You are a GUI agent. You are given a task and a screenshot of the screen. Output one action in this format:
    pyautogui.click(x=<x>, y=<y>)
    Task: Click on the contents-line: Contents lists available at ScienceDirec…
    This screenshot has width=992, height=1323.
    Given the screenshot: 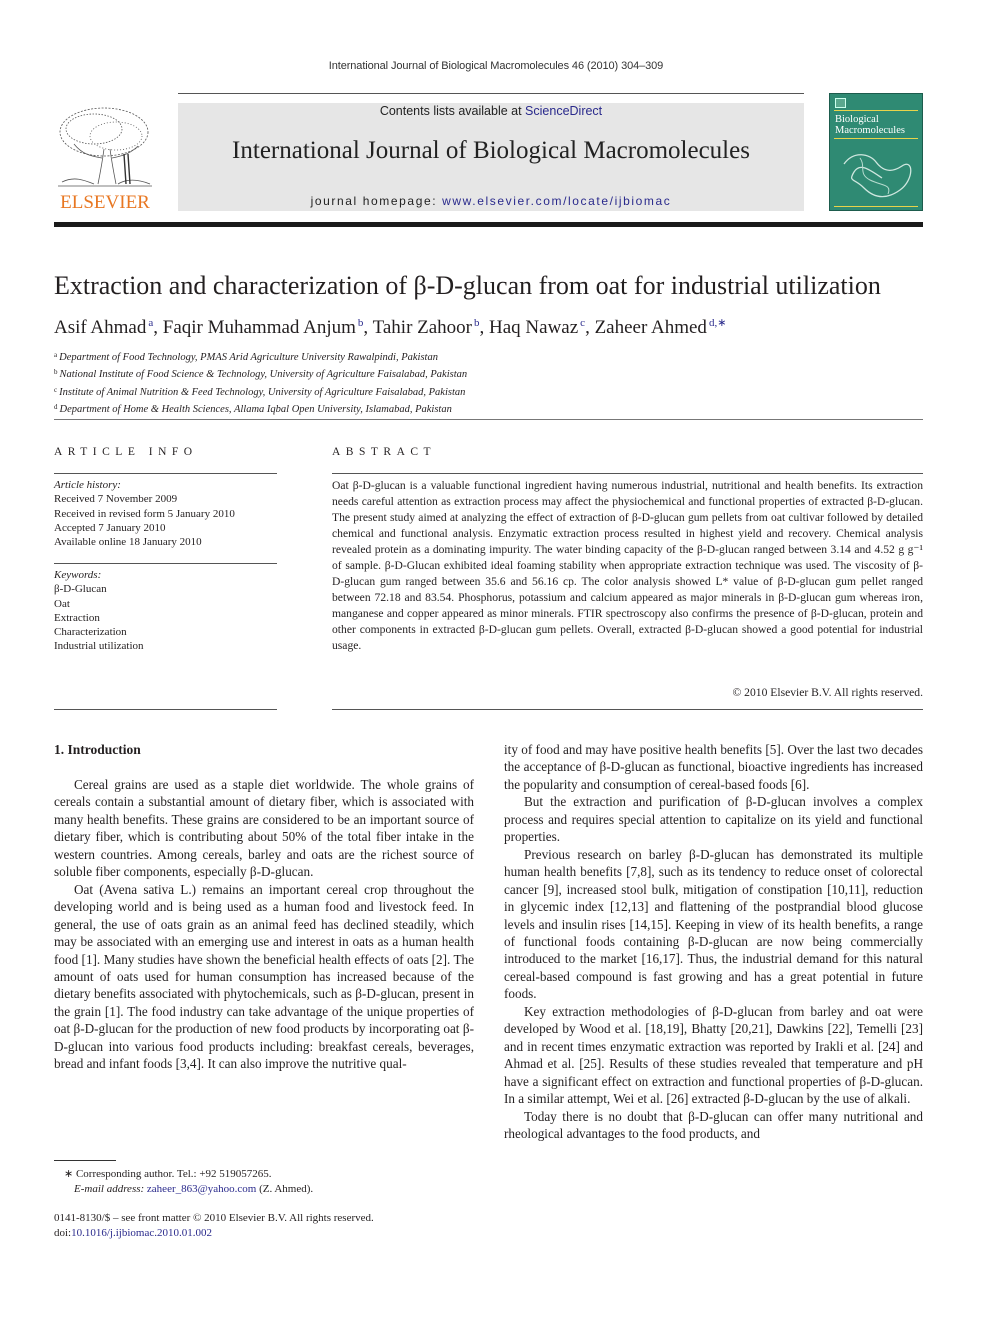 What is the action you would take?
    pyautogui.click(x=491, y=111)
    